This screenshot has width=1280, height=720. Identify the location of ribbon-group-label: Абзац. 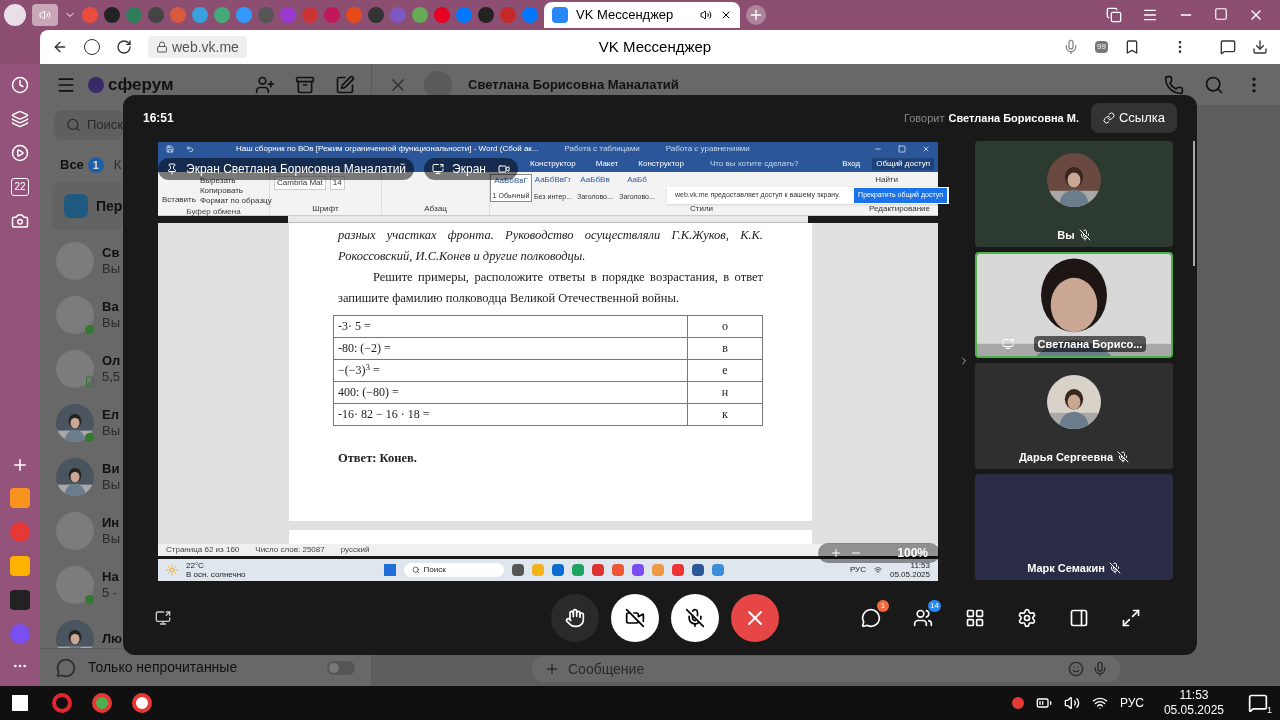
(435, 209).